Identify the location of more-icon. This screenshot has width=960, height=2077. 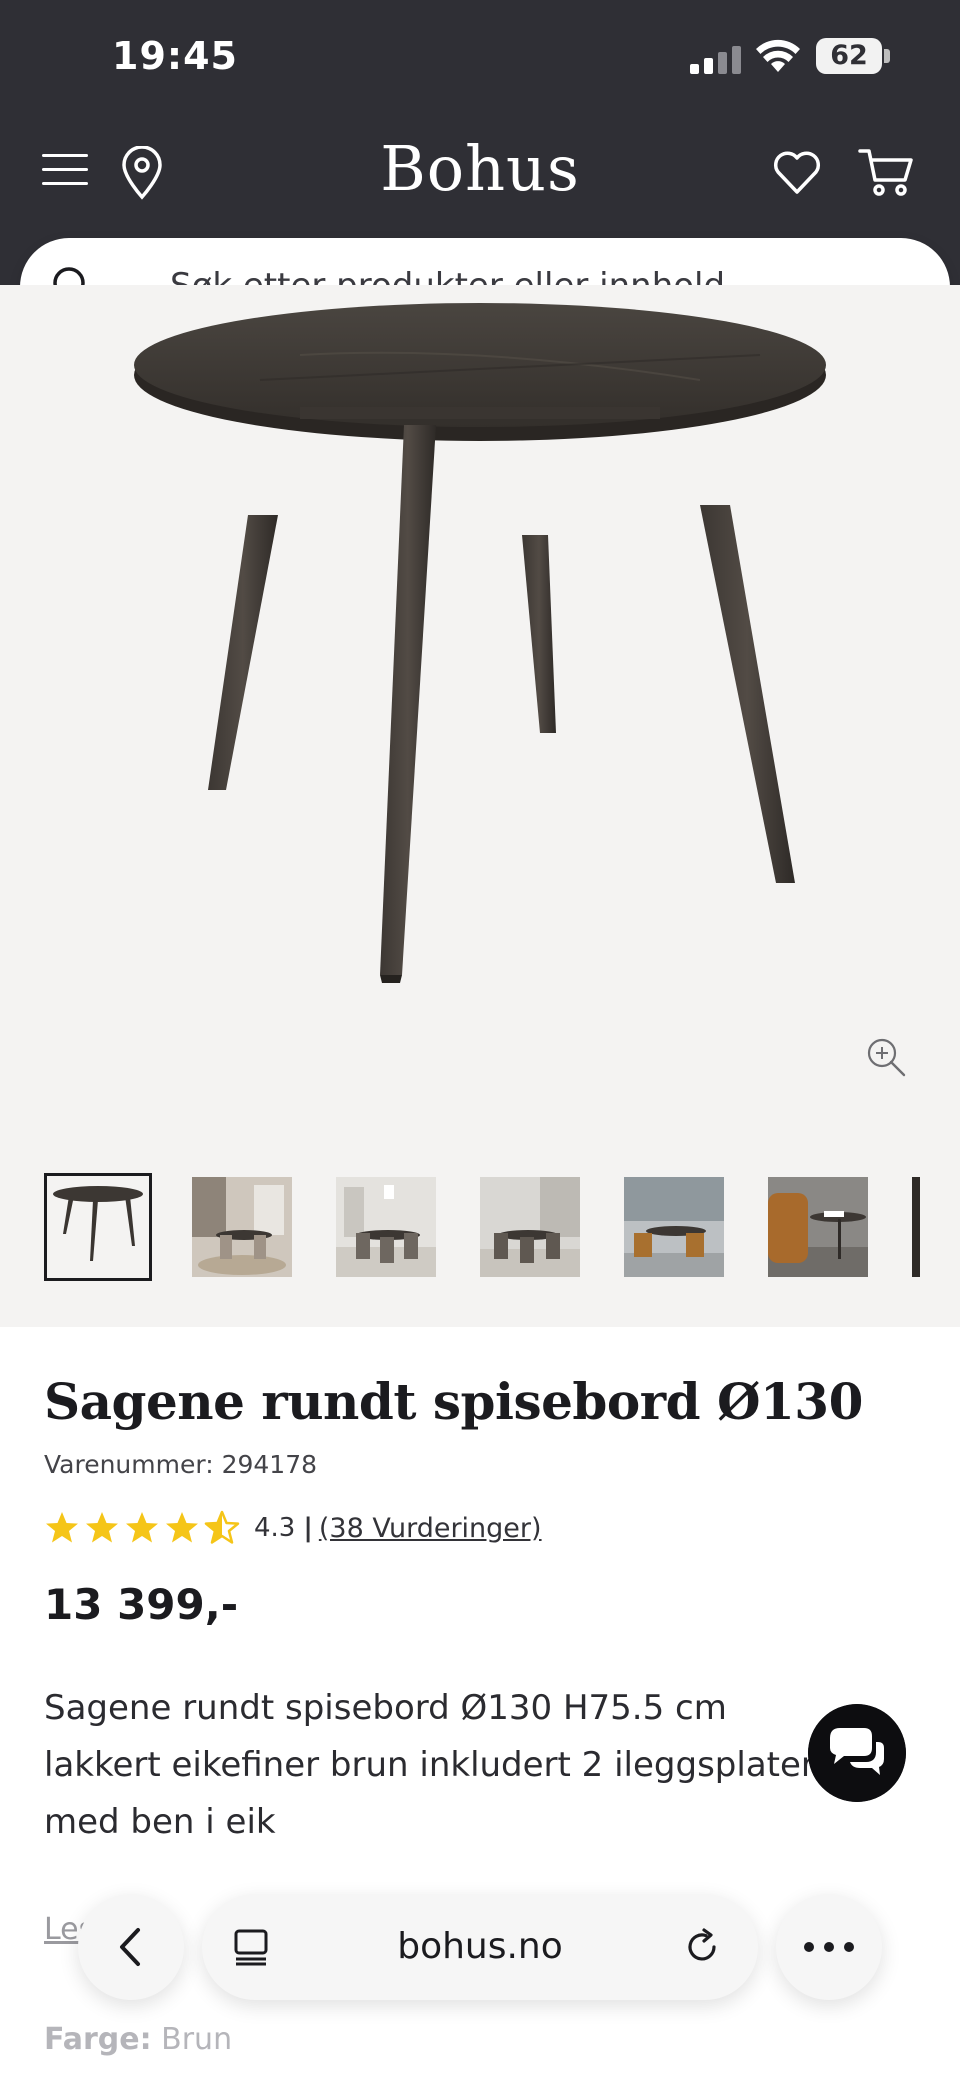
(829, 1947).